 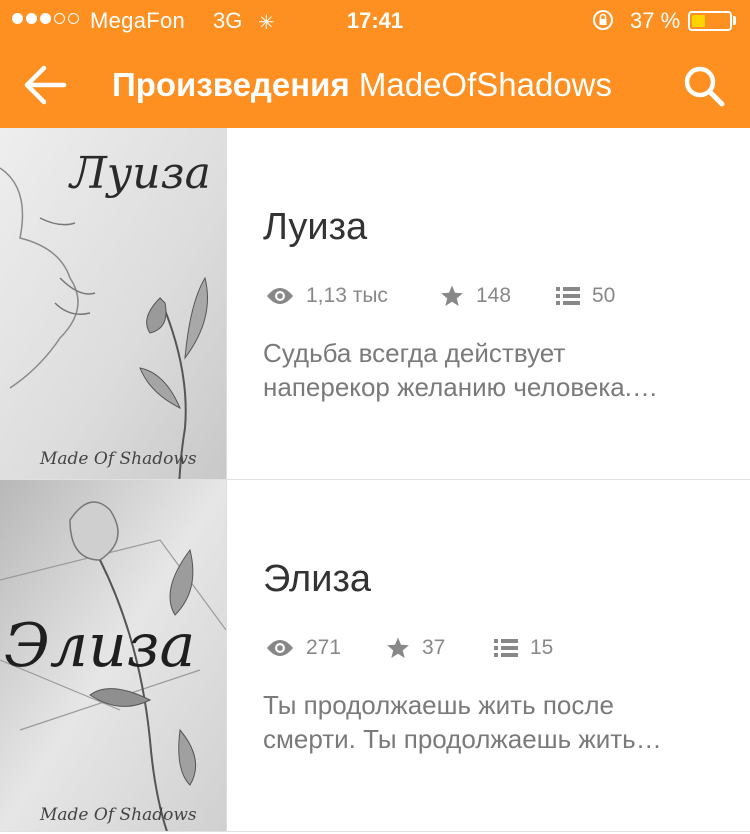 What do you see at coordinates (315, 227) in the screenshot?
I see `story-title: Луиза` at bounding box center [315, 227].